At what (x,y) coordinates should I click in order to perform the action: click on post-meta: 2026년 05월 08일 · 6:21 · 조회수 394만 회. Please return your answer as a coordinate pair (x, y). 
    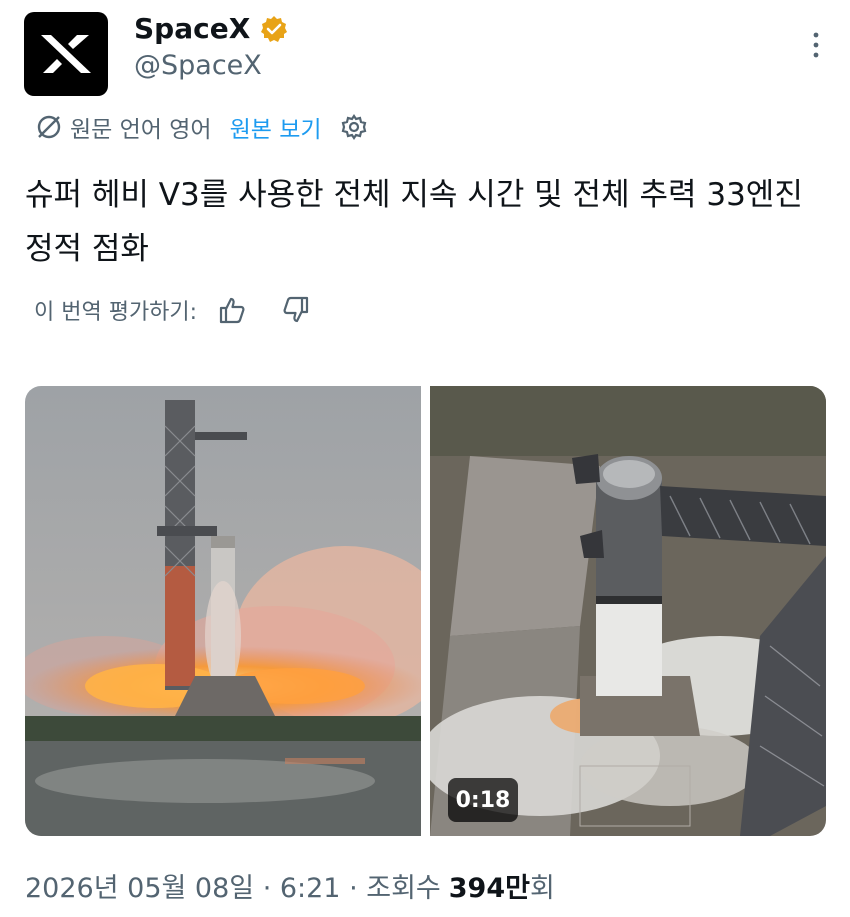
    Looking at the image, I should click on (290, 885).